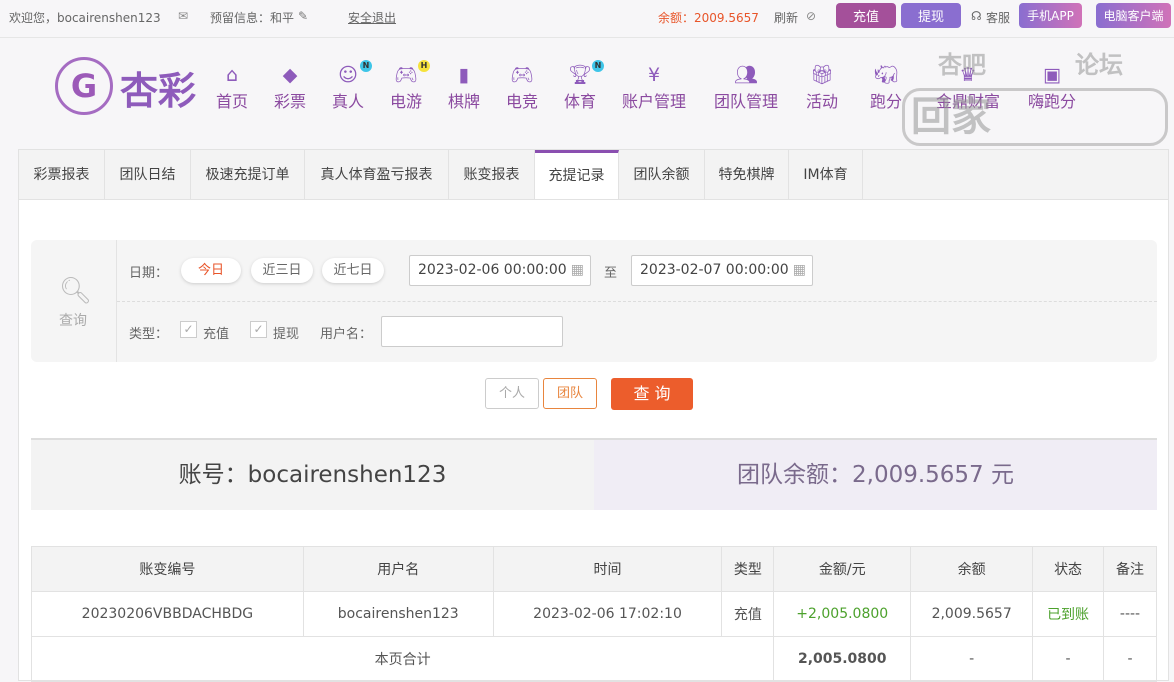 This screenshot has width=1174, height=682. Describe the element at coordinates (73, 321) in the screenshot. I see `query-icon-label: 查询` at that location.